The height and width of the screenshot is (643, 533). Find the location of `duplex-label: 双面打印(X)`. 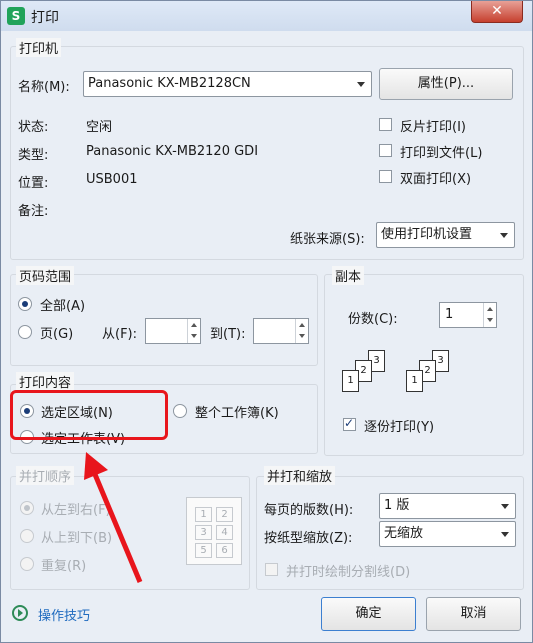

duplex-label: 双面打印(X) is located at coordinates (436, 179).